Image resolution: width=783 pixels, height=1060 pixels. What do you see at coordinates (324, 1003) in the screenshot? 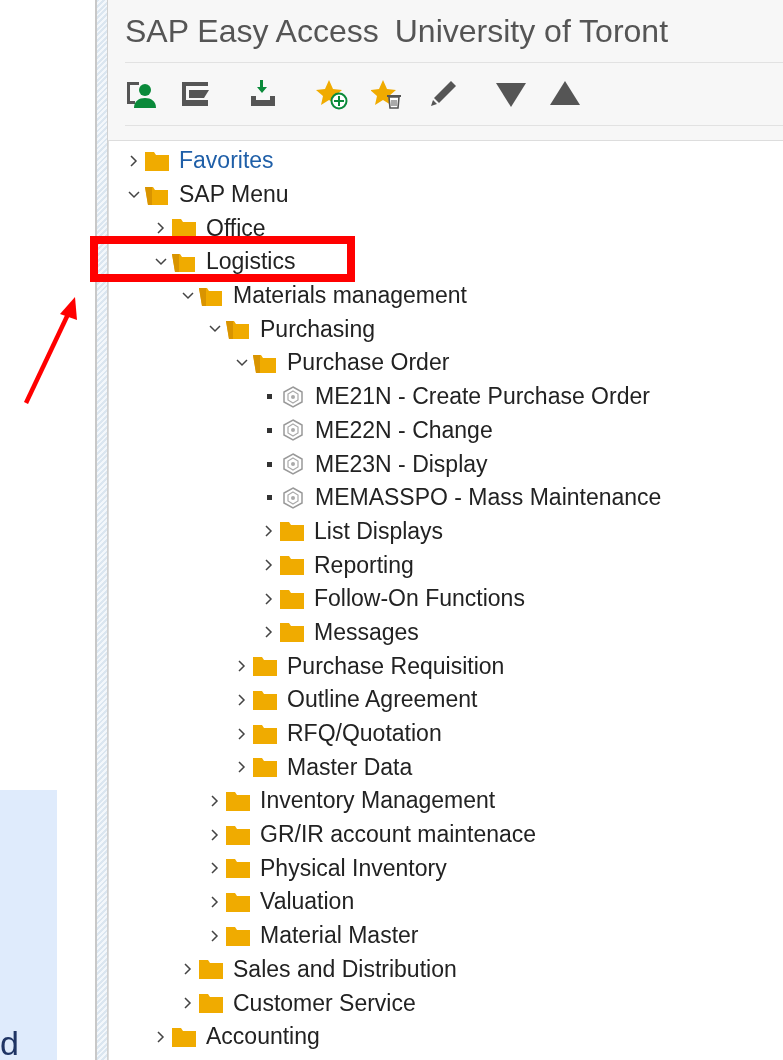
I see `folder-item: Customer Service` at bounding box center [324, 1003].